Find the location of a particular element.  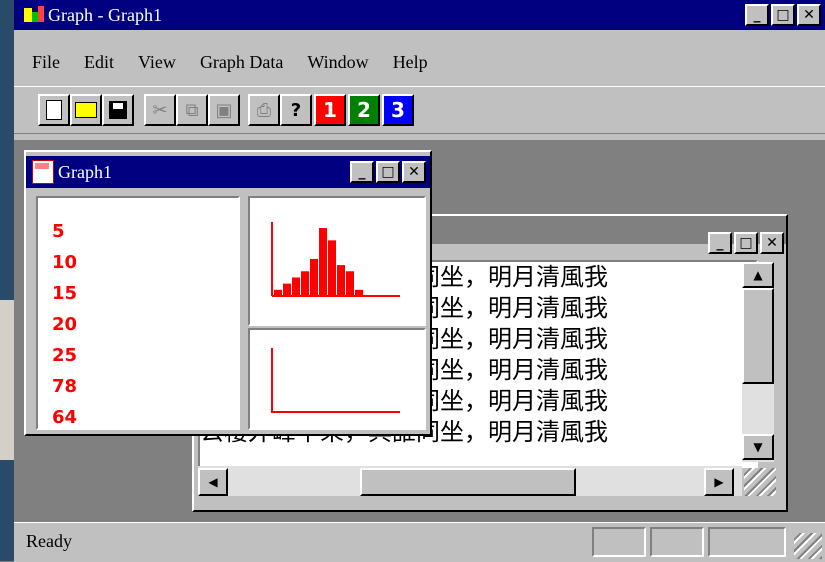

arrow-up-icon: ▲ is located at coordinates (758, 275).